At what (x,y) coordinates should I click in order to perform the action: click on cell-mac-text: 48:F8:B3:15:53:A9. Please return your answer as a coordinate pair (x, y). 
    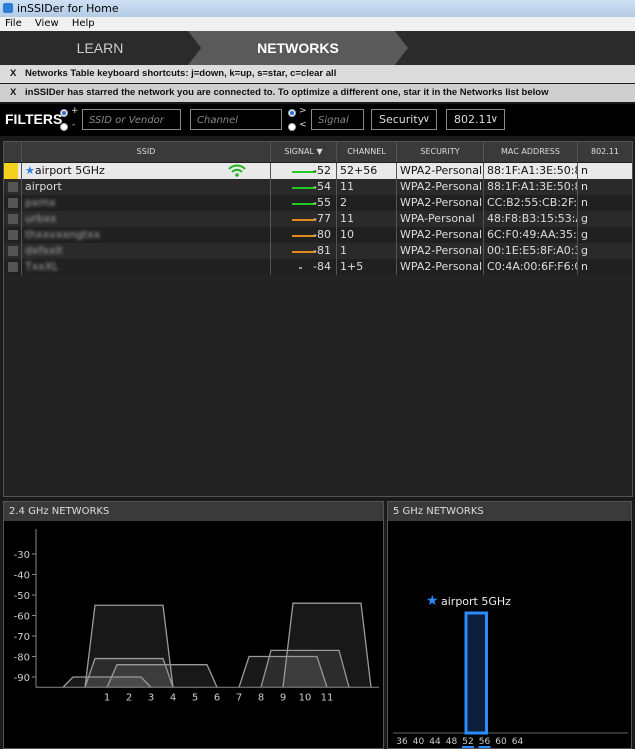
    Looking at the image, I should click on (532, 218).